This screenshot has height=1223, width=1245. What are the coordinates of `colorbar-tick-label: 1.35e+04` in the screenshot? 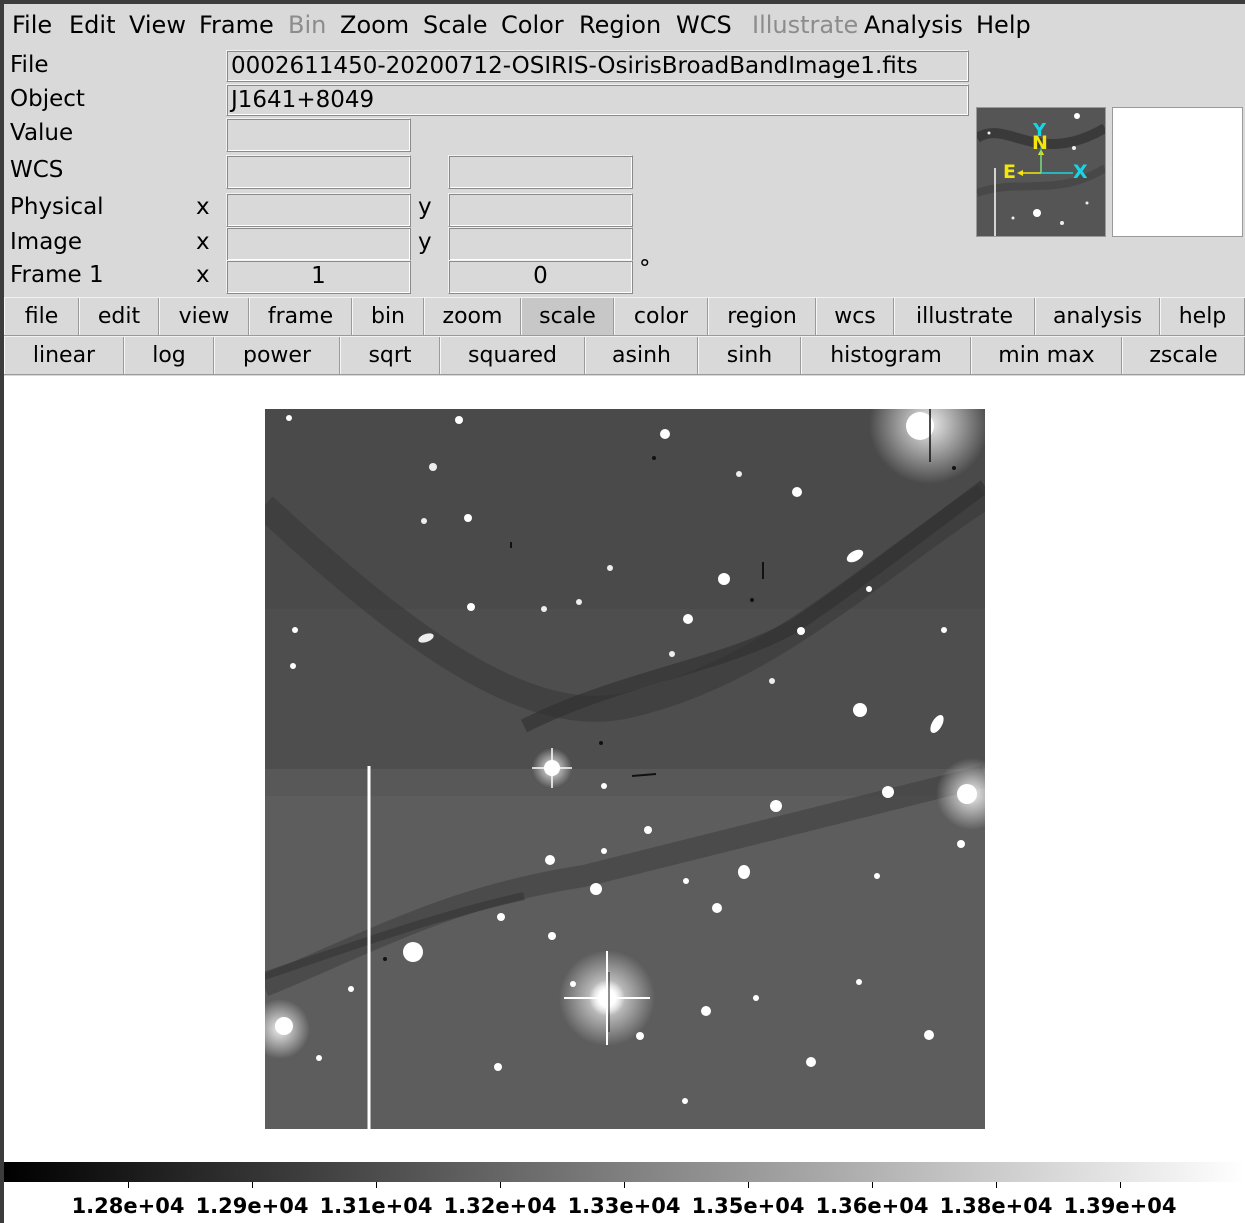 It's located at (748, 1206).